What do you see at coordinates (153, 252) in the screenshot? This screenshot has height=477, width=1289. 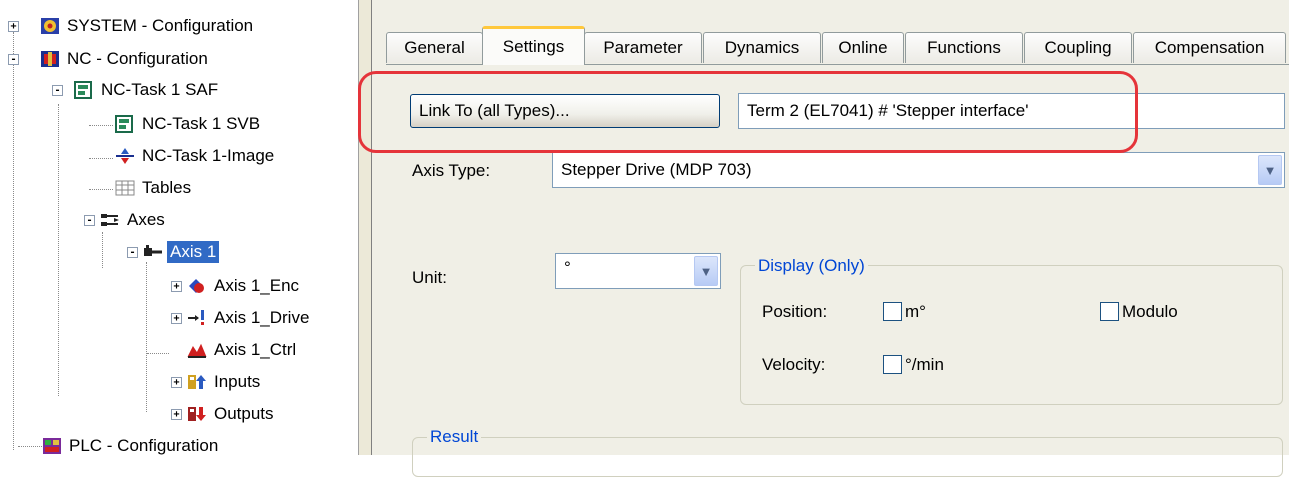 I see `axis-icon` at bounding box center [153, 252].